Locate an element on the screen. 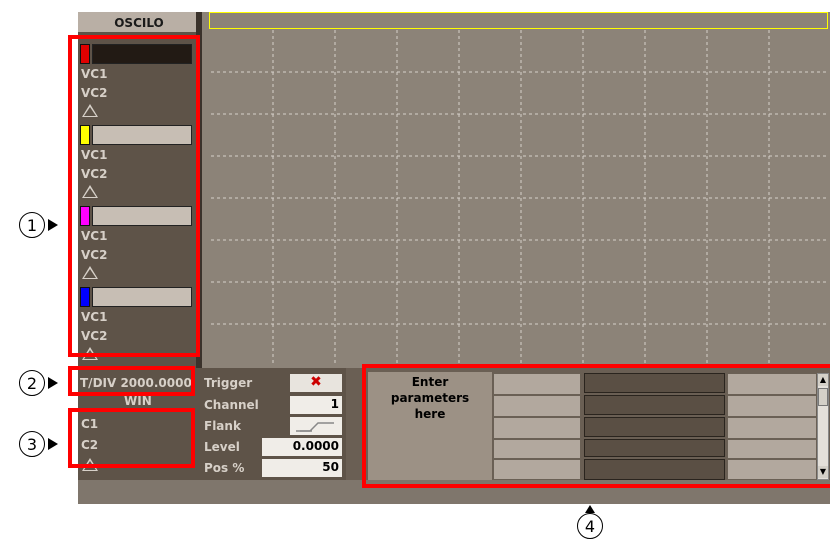  rising-edge-icon is located at coordinates (315, 427).